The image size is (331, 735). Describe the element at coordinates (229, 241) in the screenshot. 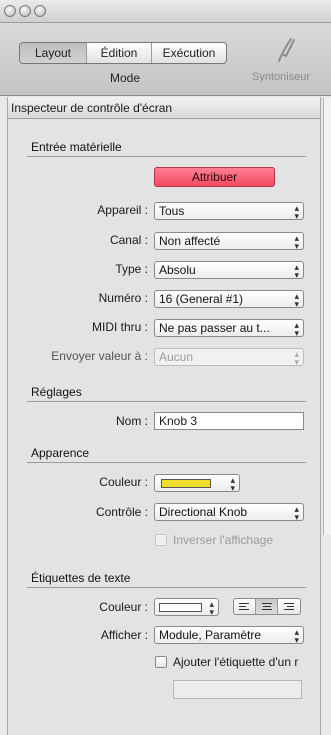

I see `channel-popup: Non affecté ▴ ▾` at that location.